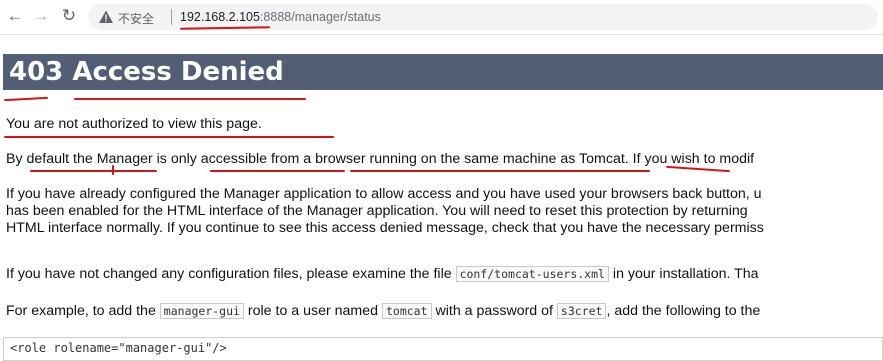 The width and height of the screenshot is (883, 361). What do you see at coordinates (220, 17) in the screenshot?
I see `url-host: 192.168.2.105` at bounding box center [220, 17].